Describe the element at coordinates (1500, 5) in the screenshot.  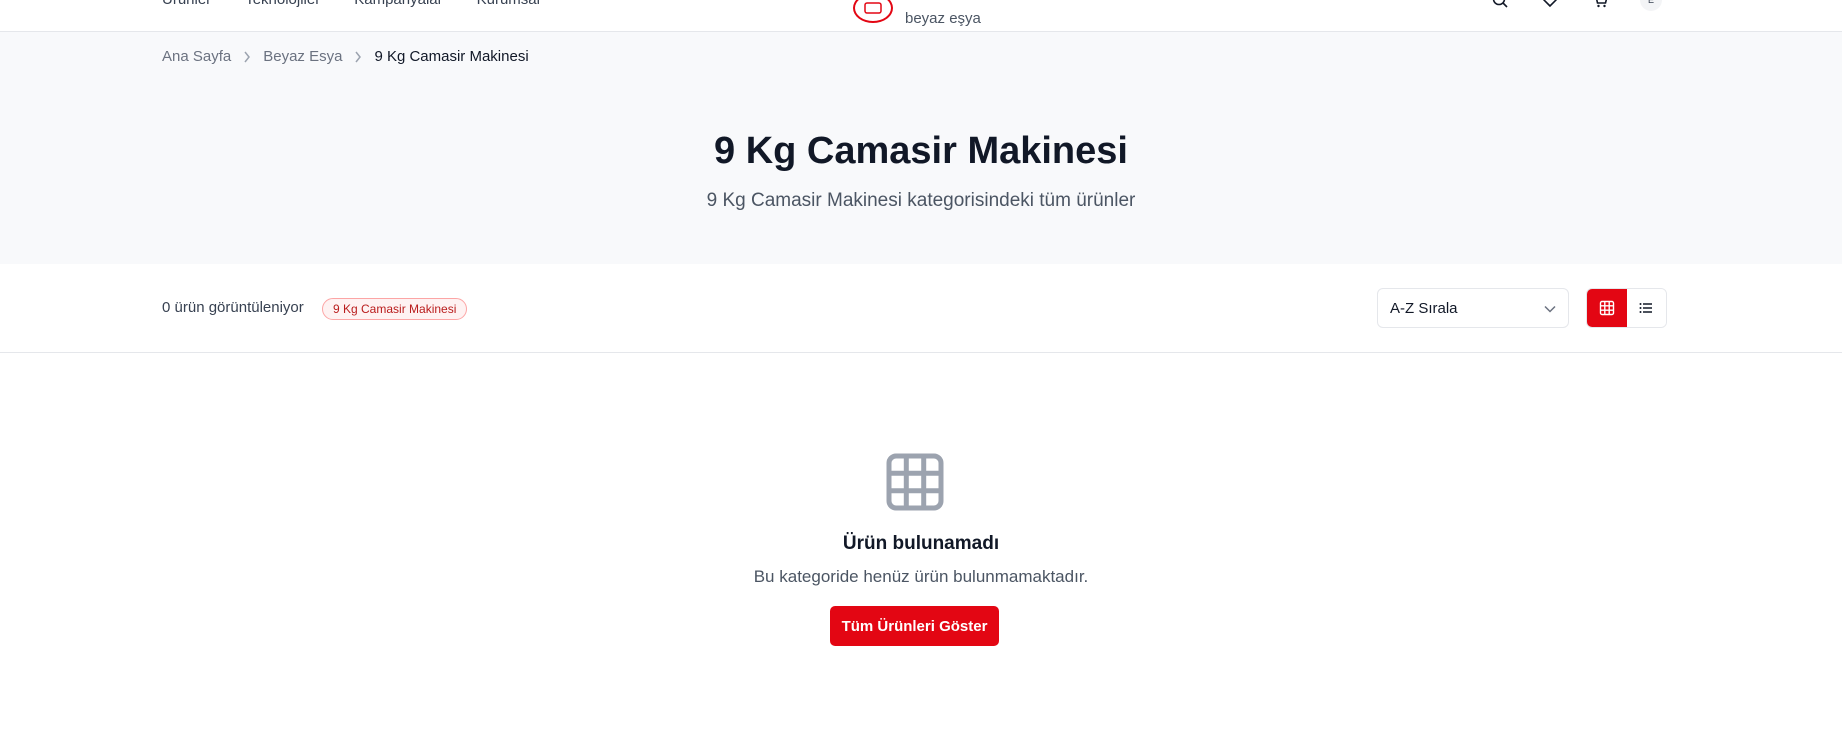
I see `search-icon` at that location.